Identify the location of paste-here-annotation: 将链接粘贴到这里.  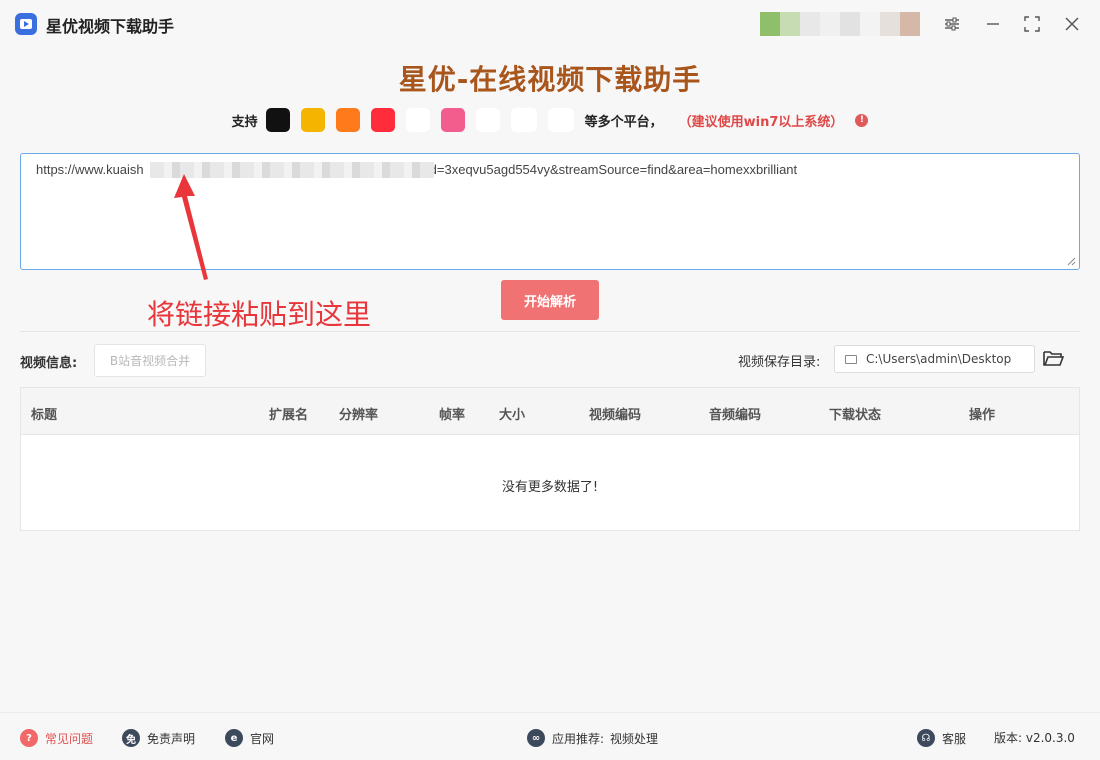
(259, 314).